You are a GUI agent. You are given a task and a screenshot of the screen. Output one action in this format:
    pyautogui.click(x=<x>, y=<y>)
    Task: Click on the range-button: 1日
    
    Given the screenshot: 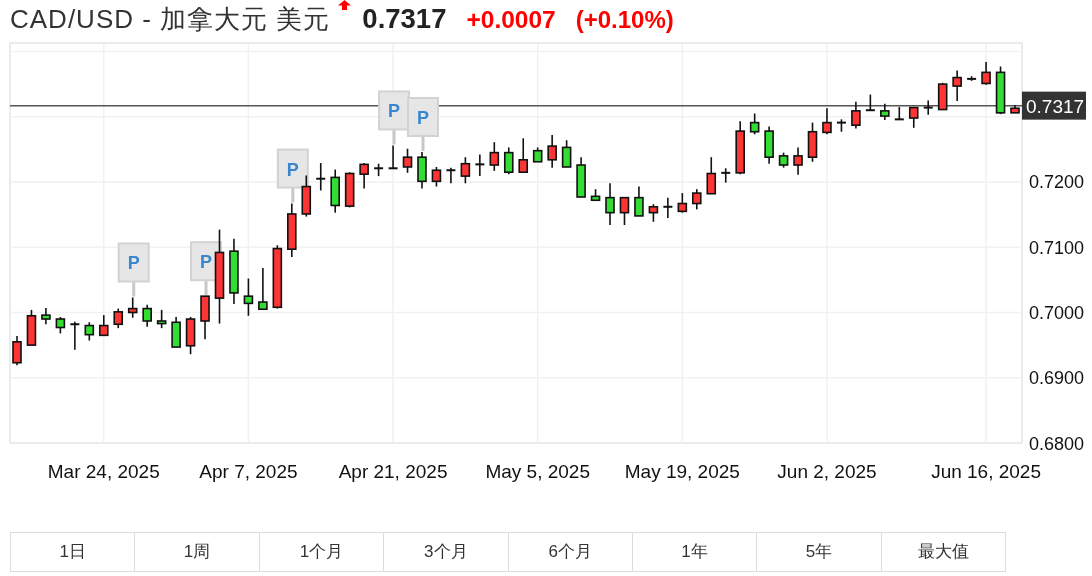 What is the action you would take?
    pyautogui.click(x=73, y=552)
    